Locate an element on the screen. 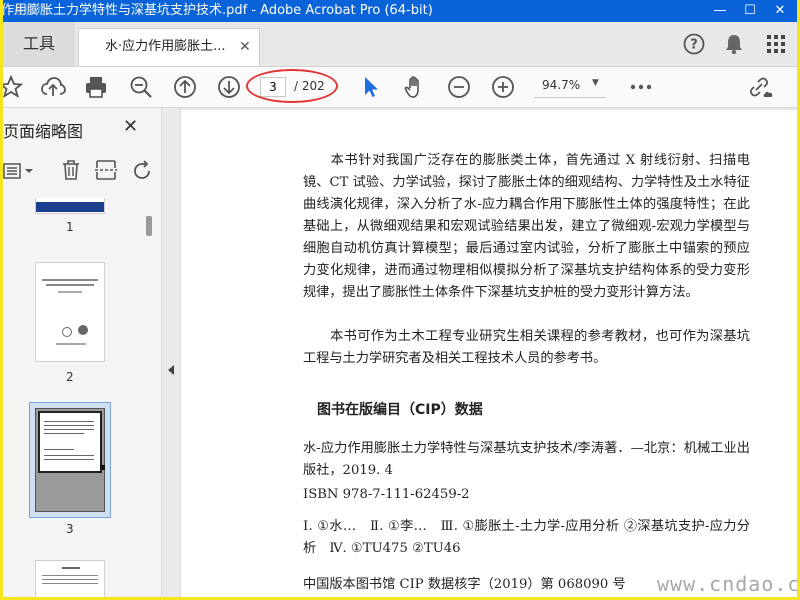 This screenshot has width=800, height=600. hand-tool-button is located at coordinates (415, 87).